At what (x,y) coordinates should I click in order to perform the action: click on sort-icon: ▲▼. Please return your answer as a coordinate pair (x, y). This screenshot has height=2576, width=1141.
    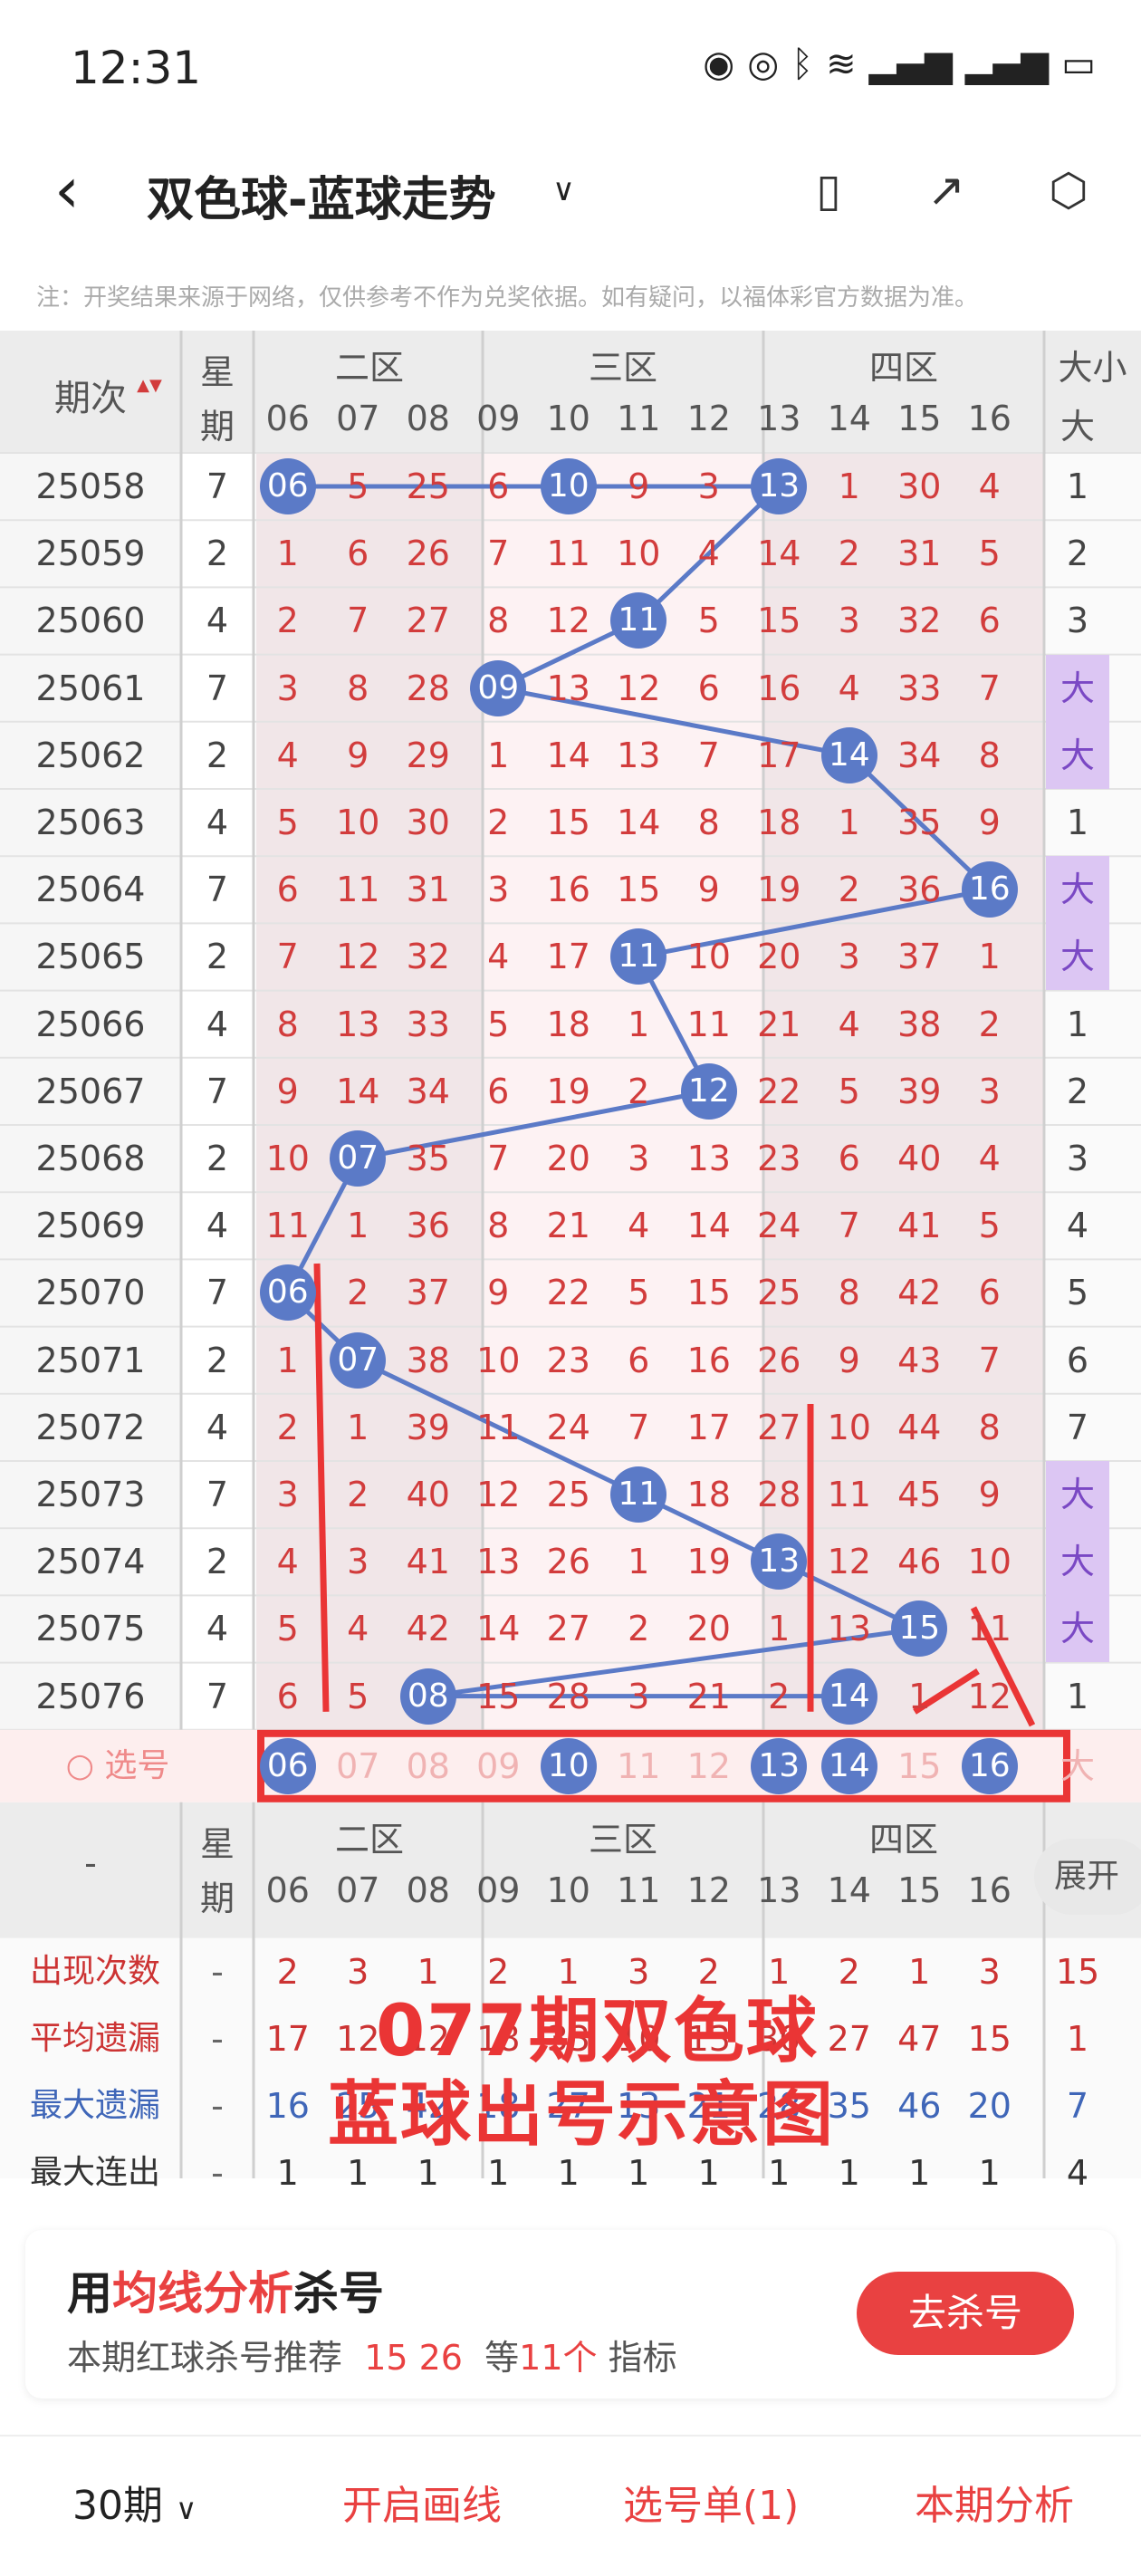
    Looking at the image, I should click on (149, 385).